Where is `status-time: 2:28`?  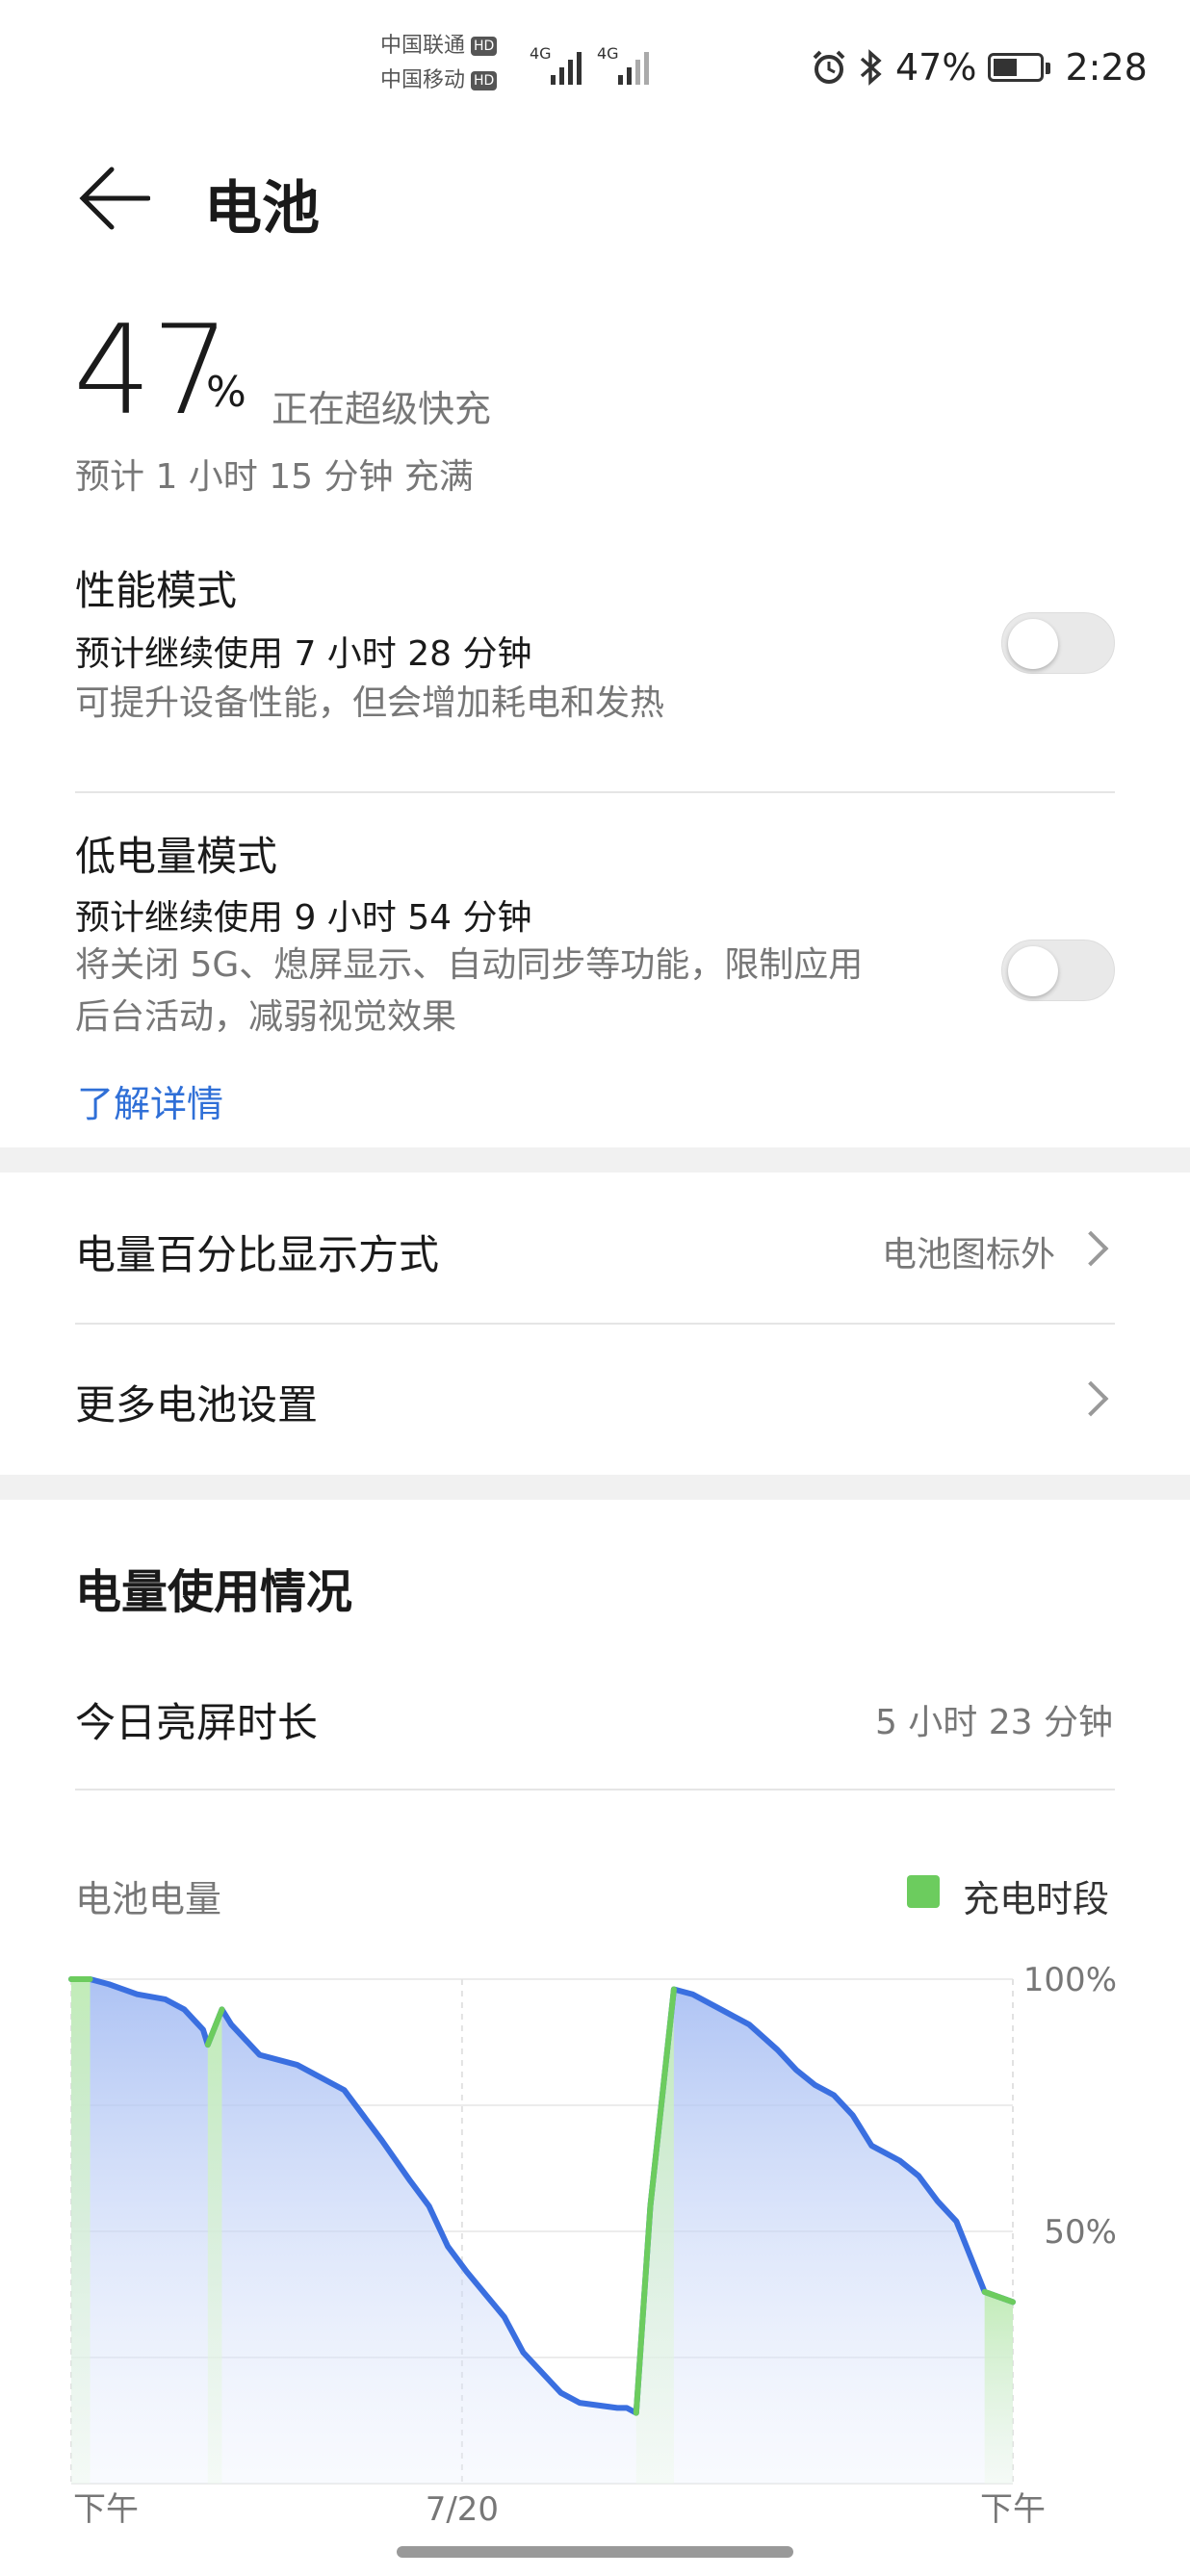
status-time: 2:28 is located at coordinates (1107, 67).